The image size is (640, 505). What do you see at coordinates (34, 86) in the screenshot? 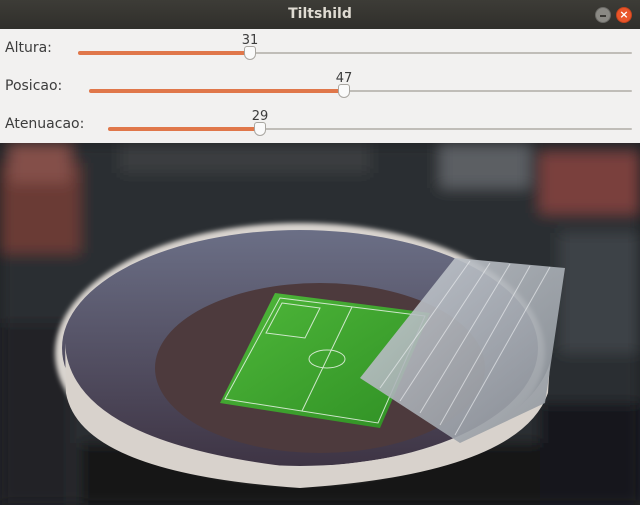
I see `posicao-label: Posicao:` at bounding box center [34, 86].